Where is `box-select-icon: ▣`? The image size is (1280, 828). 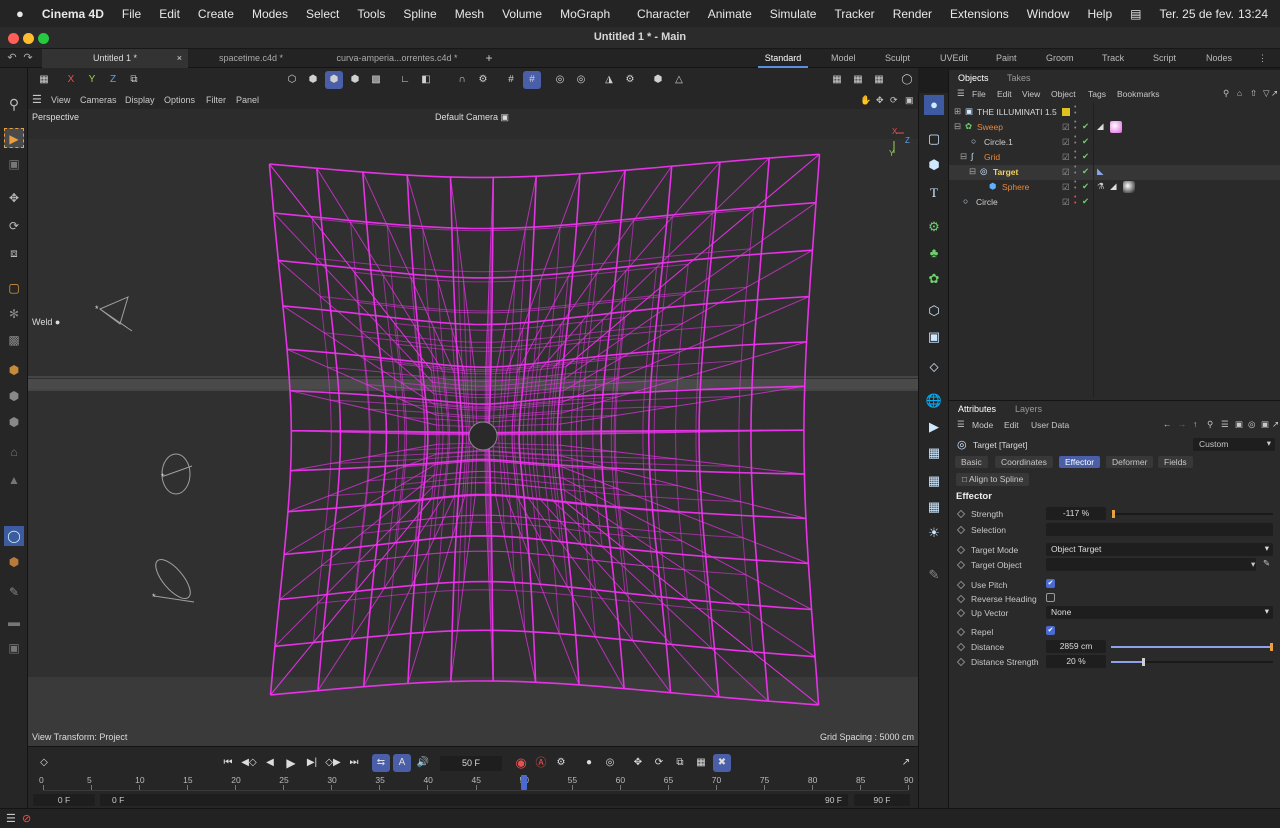 box-select-icon: ▣ is located at coordinates (14, 164).